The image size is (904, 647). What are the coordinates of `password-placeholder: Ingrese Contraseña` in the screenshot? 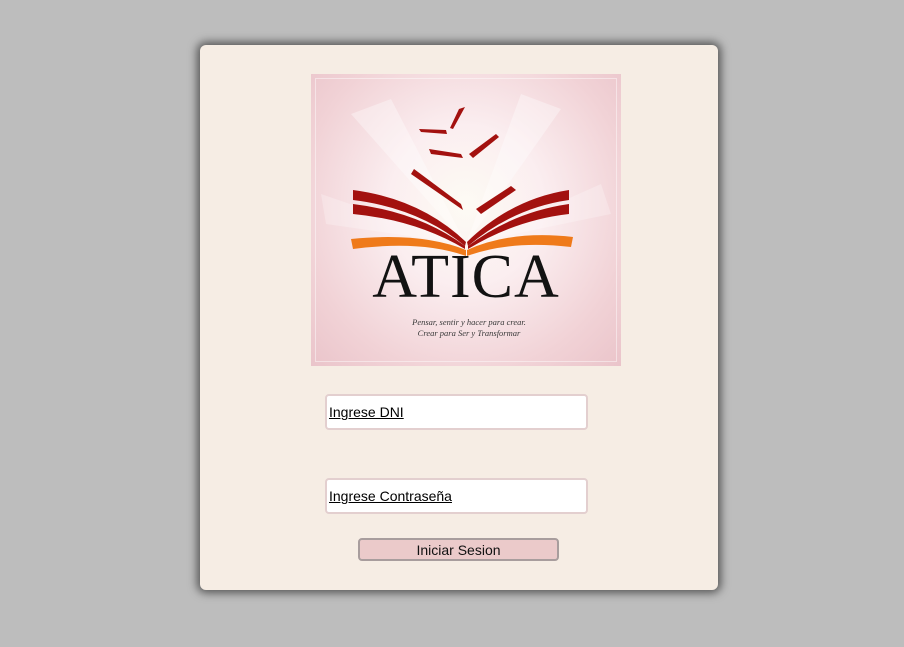 It's located at (390, 496).